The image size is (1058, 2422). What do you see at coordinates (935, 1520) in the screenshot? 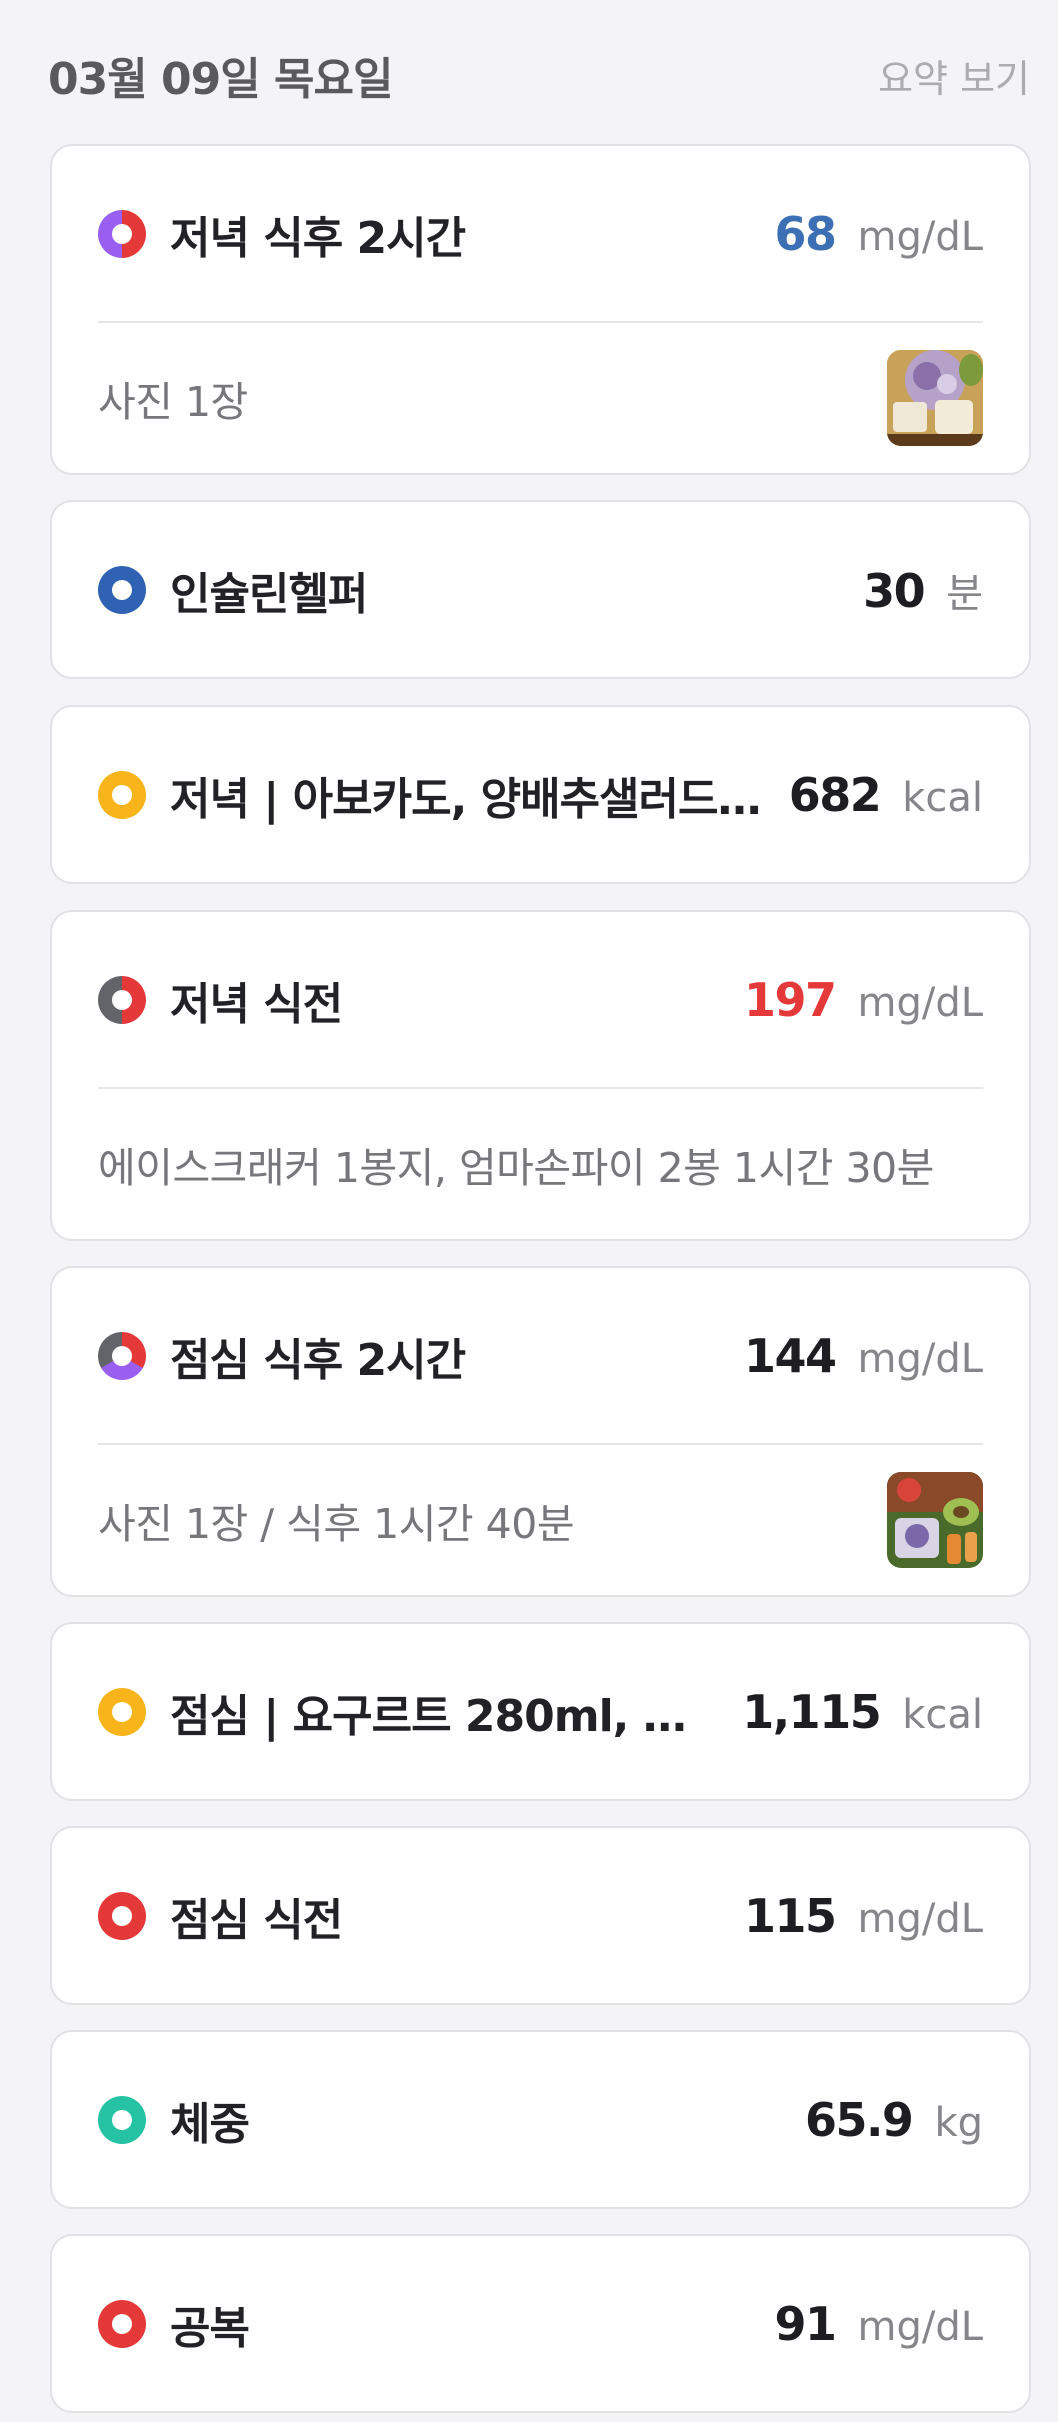
I see `lunch-photo-thumbnail` at bounding box center [935, 1520].